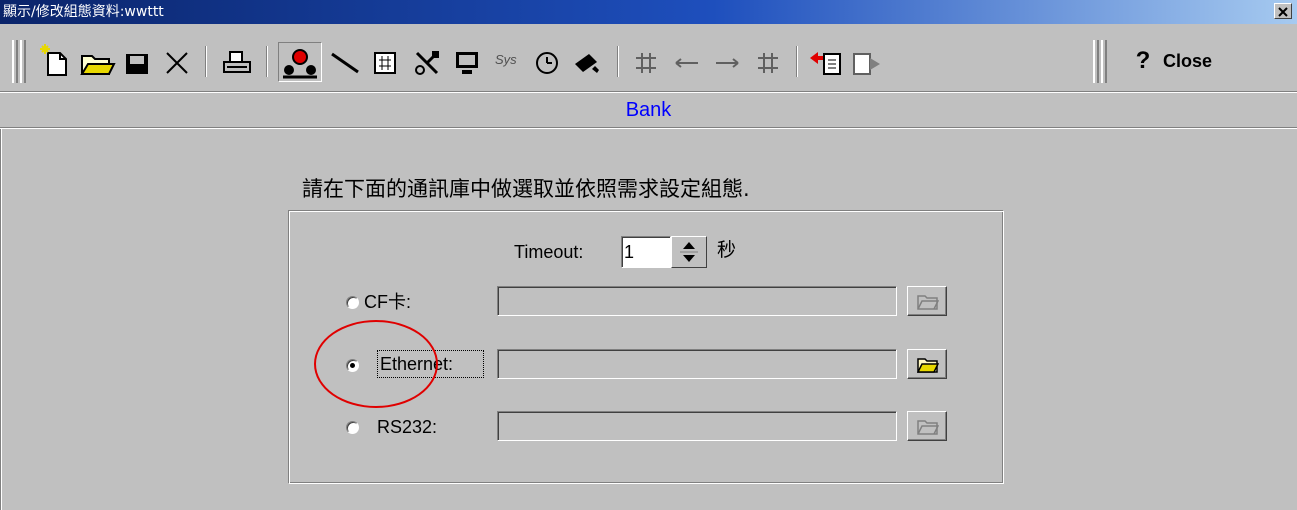  Describe the element at coordinates (1208, 61) in the screenshot. I see `close-button: Close` at that location.